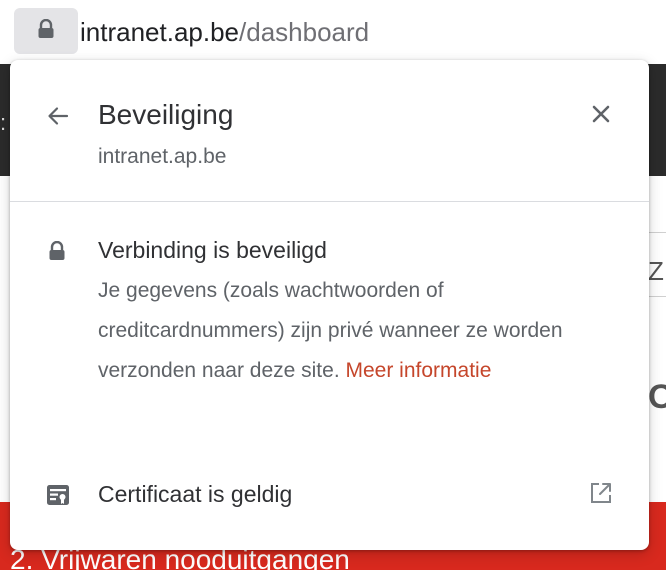  What do you see at coordinates (160, 32) in the screenshot?
I see `url-domain: intranet.ap.be` at bounding box center [160, 32].